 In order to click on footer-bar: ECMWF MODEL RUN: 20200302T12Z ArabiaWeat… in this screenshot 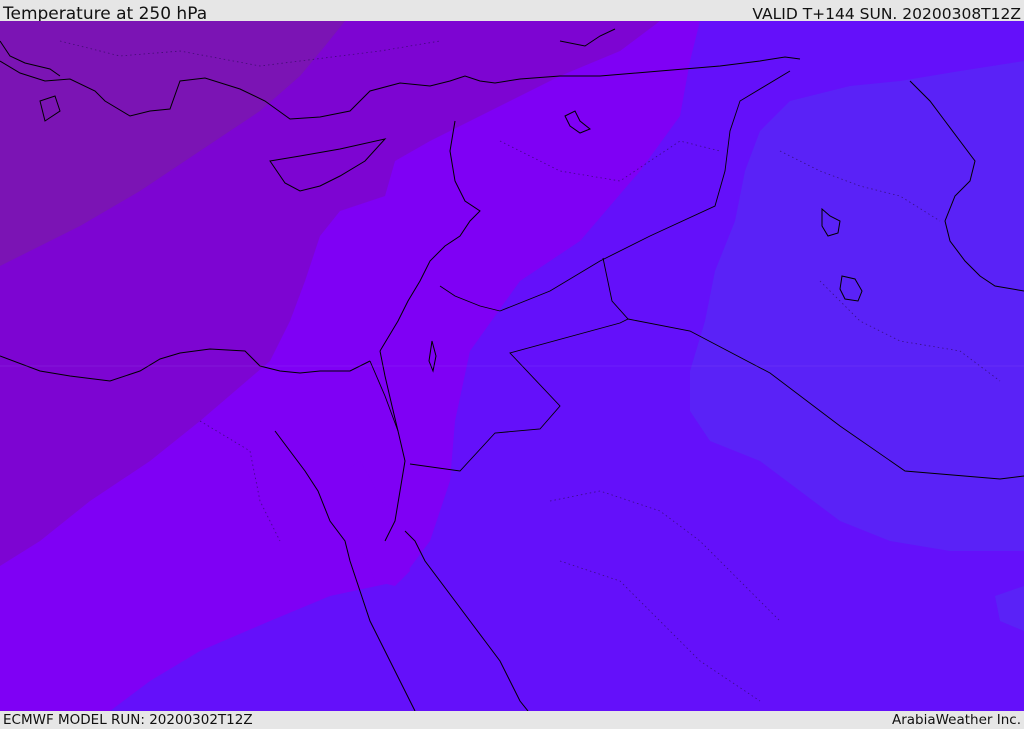, I will do `click(512, 720)`.